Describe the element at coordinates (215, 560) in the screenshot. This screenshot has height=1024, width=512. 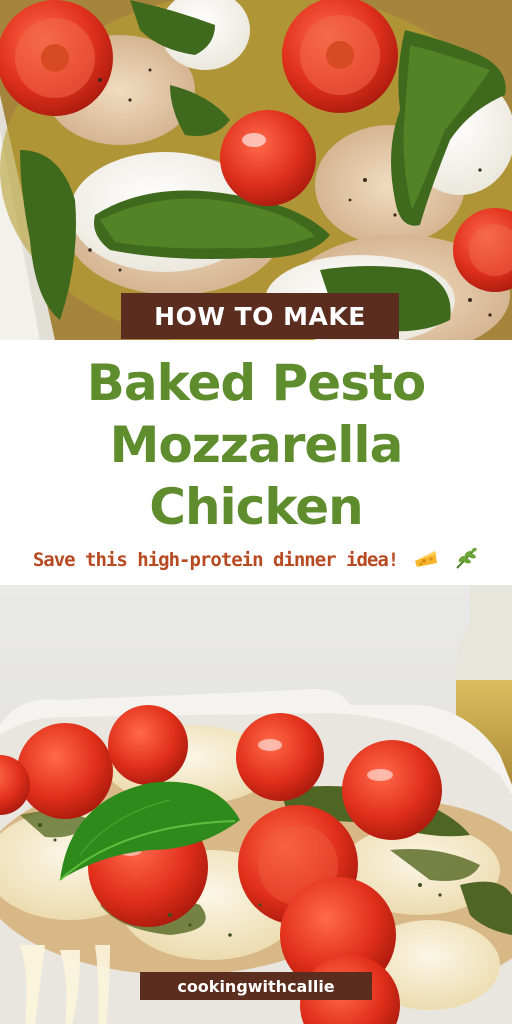
I see `subtitle-text: Save this high-protein dinner idea!` at that location.